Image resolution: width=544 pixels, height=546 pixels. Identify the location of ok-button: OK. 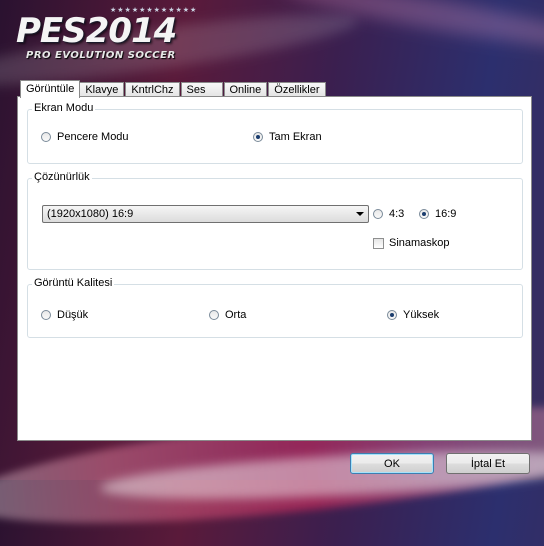
(392, 463).